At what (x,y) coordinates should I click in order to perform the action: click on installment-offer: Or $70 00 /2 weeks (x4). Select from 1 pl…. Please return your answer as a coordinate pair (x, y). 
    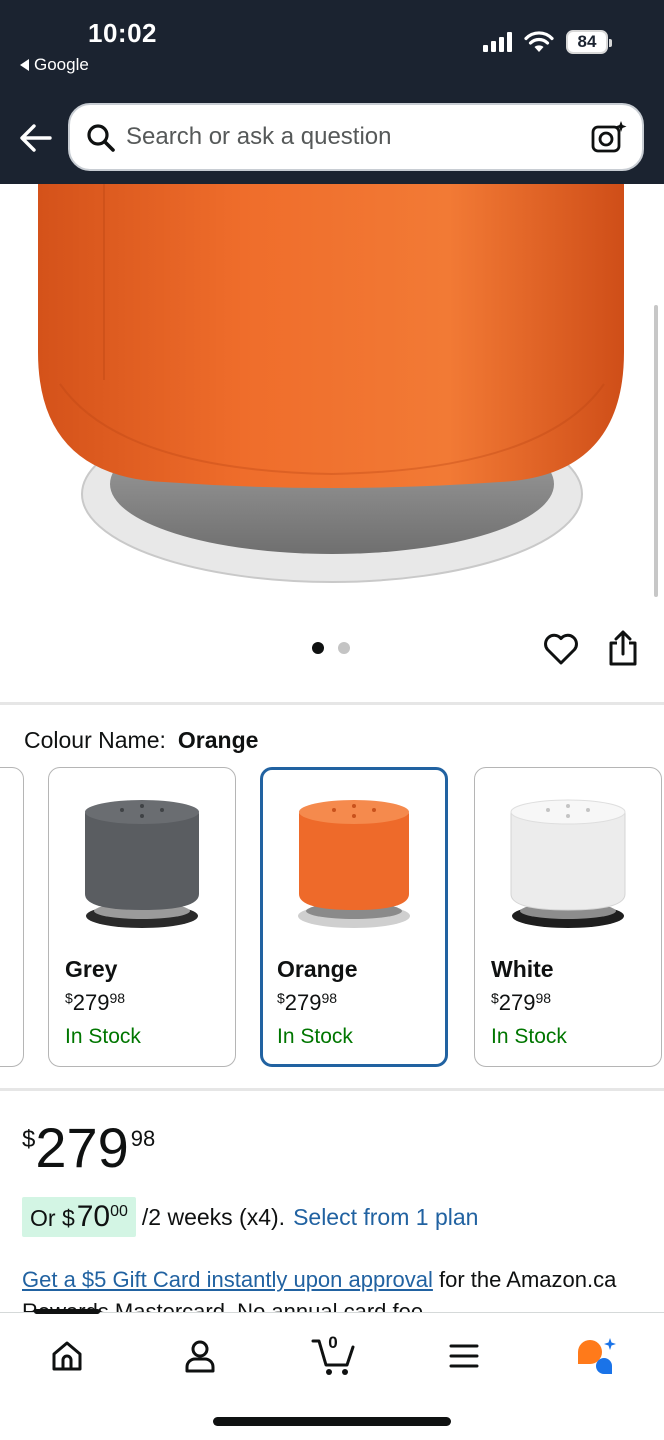
    Looking at the image, I should click on (250, 1217).